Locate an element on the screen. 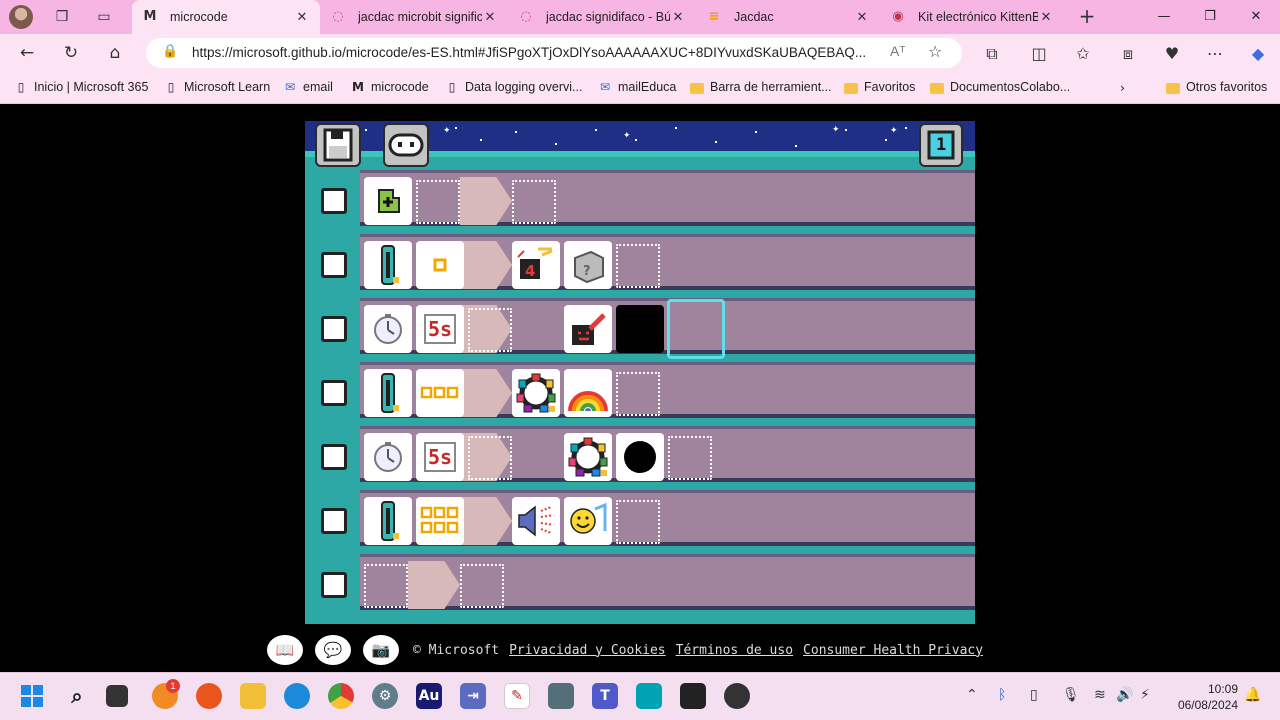  app-arrow-icon: ⇥ is located at coordinates (473, 696).